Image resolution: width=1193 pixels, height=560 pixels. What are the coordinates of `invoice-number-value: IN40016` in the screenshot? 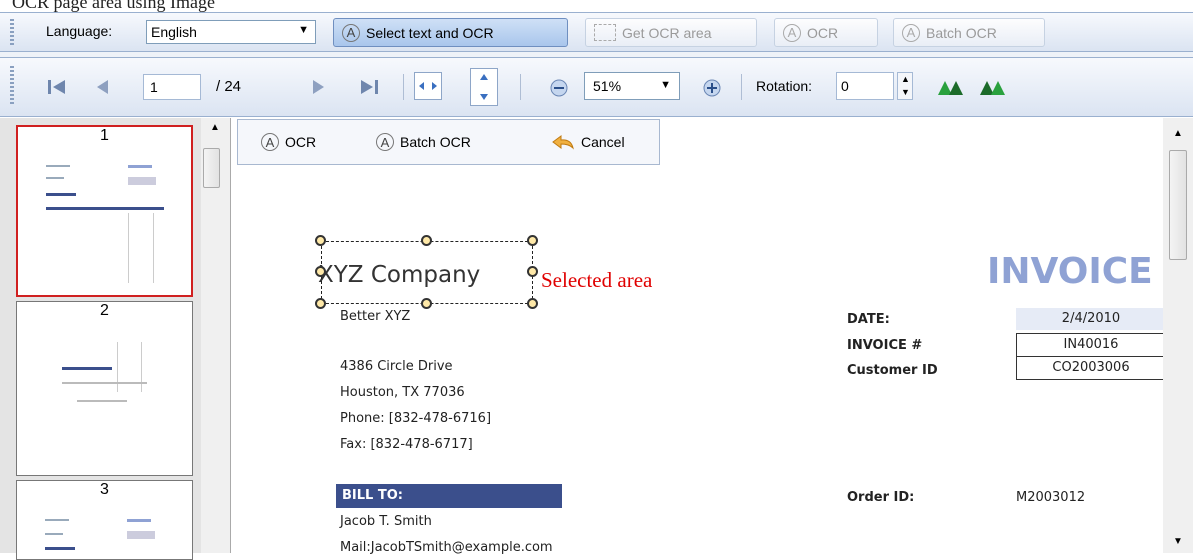 It's located at (1091, 345).